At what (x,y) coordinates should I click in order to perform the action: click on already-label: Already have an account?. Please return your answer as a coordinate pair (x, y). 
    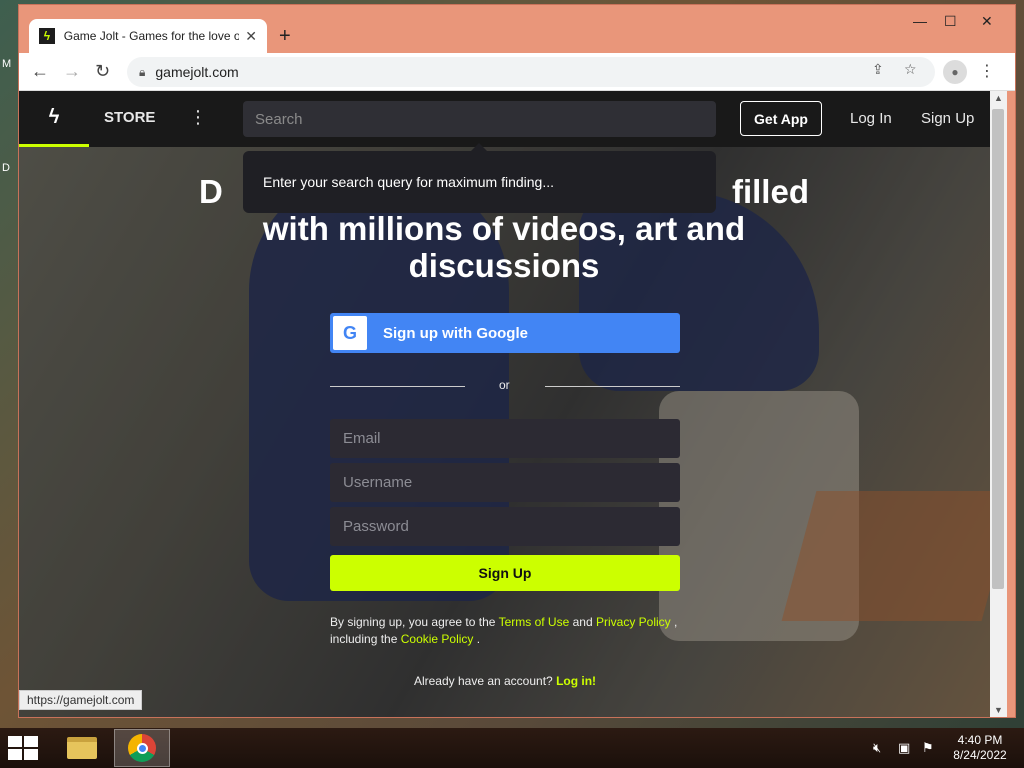
    Looking at the image, I should click on (483, 681).